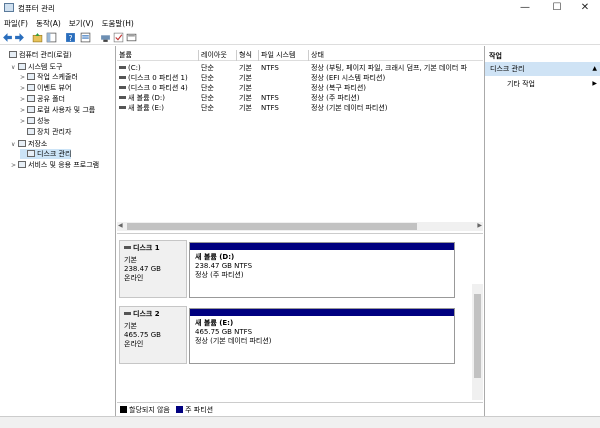 The height and width of the screenshot is (428, 600). I want to click on disk-view-vertical-scrollbar, so click(477, 342).